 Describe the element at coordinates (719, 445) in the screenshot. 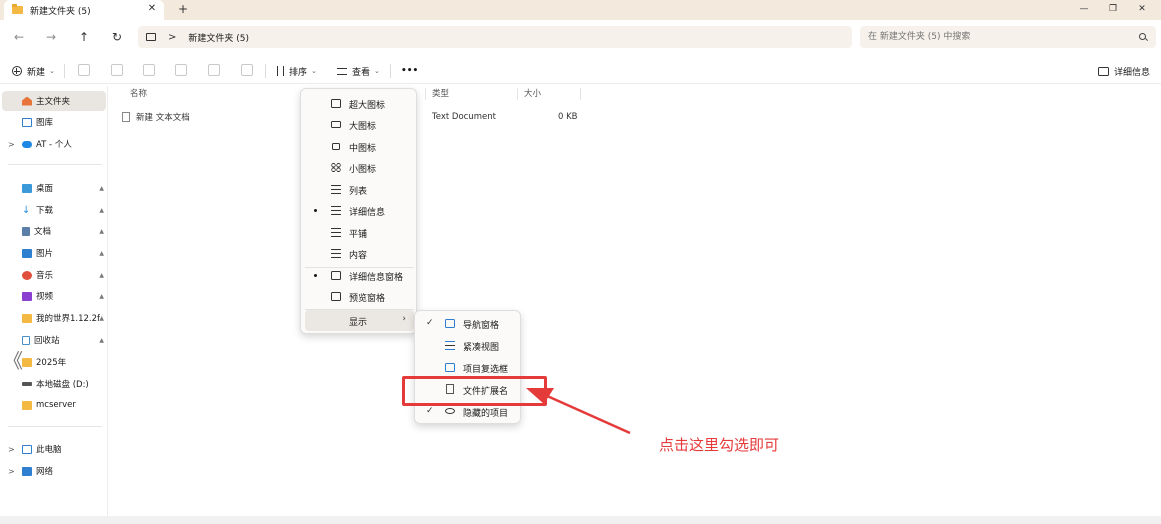

I see `annotation-text: 点击这里勾选即可` at that location.